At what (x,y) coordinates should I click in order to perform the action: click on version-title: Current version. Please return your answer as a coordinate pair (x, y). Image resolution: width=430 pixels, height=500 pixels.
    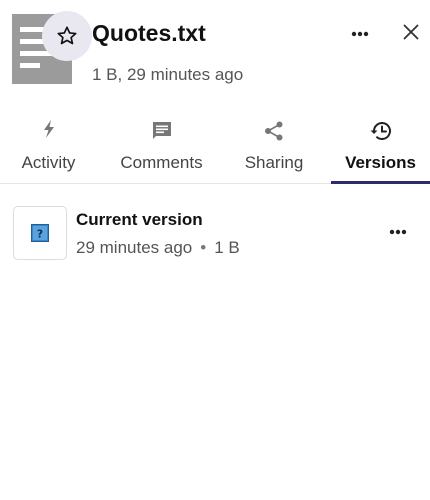
    Looking at the image, I should click on (139, 219).